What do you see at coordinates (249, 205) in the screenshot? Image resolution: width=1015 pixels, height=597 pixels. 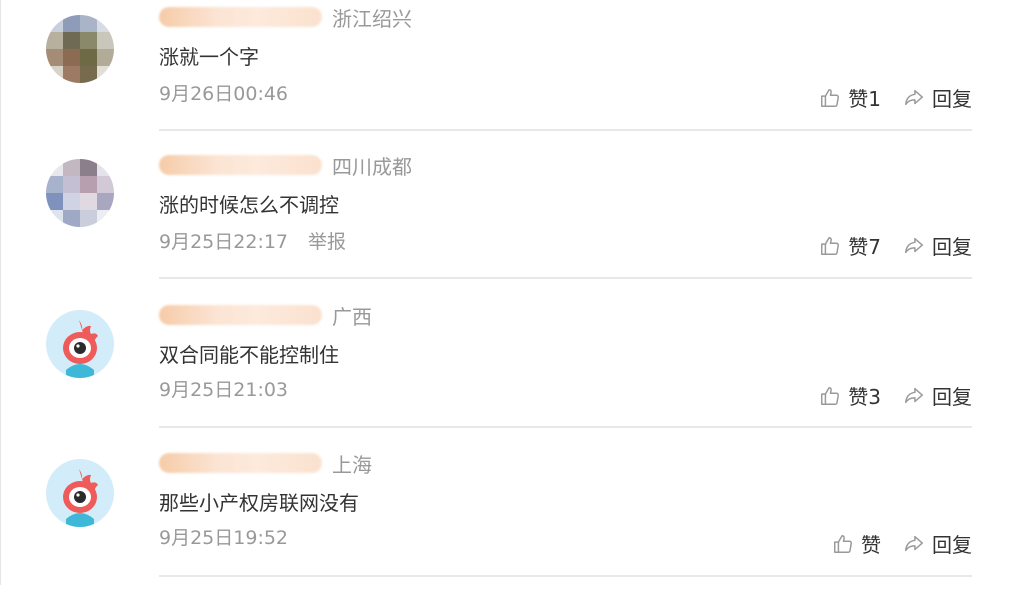 I see `comment-text: 涨的时候怎么不调控` at bounding box center [249, 205].